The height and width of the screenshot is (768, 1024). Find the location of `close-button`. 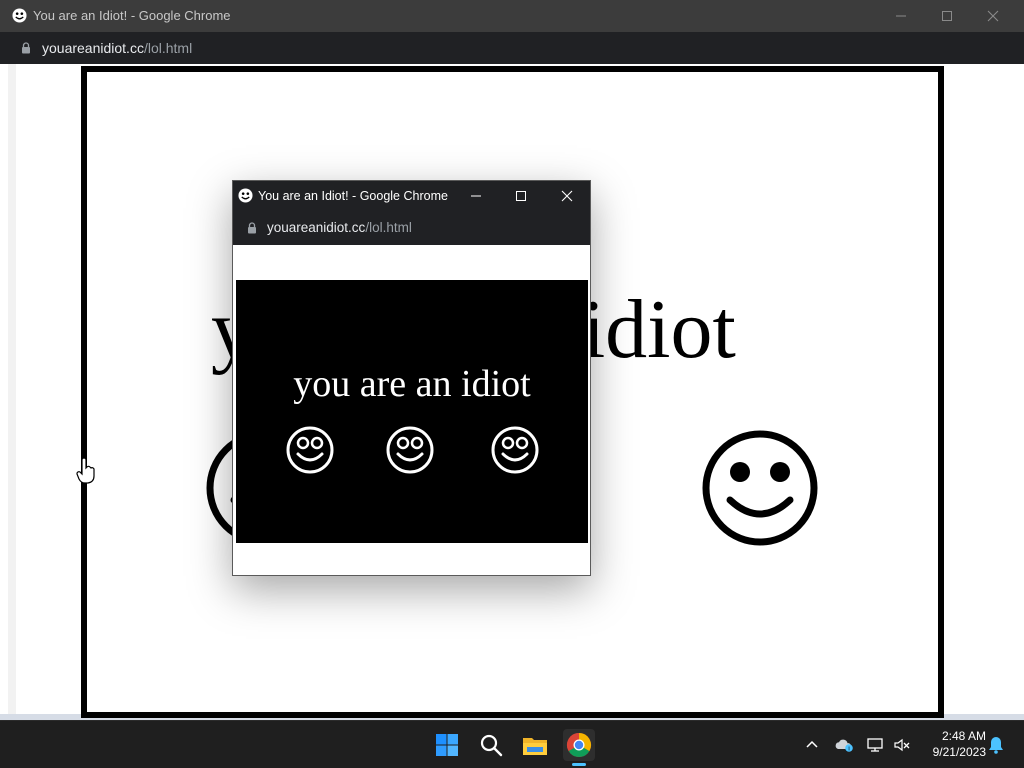

close-button is located at coordinates (993, 16).